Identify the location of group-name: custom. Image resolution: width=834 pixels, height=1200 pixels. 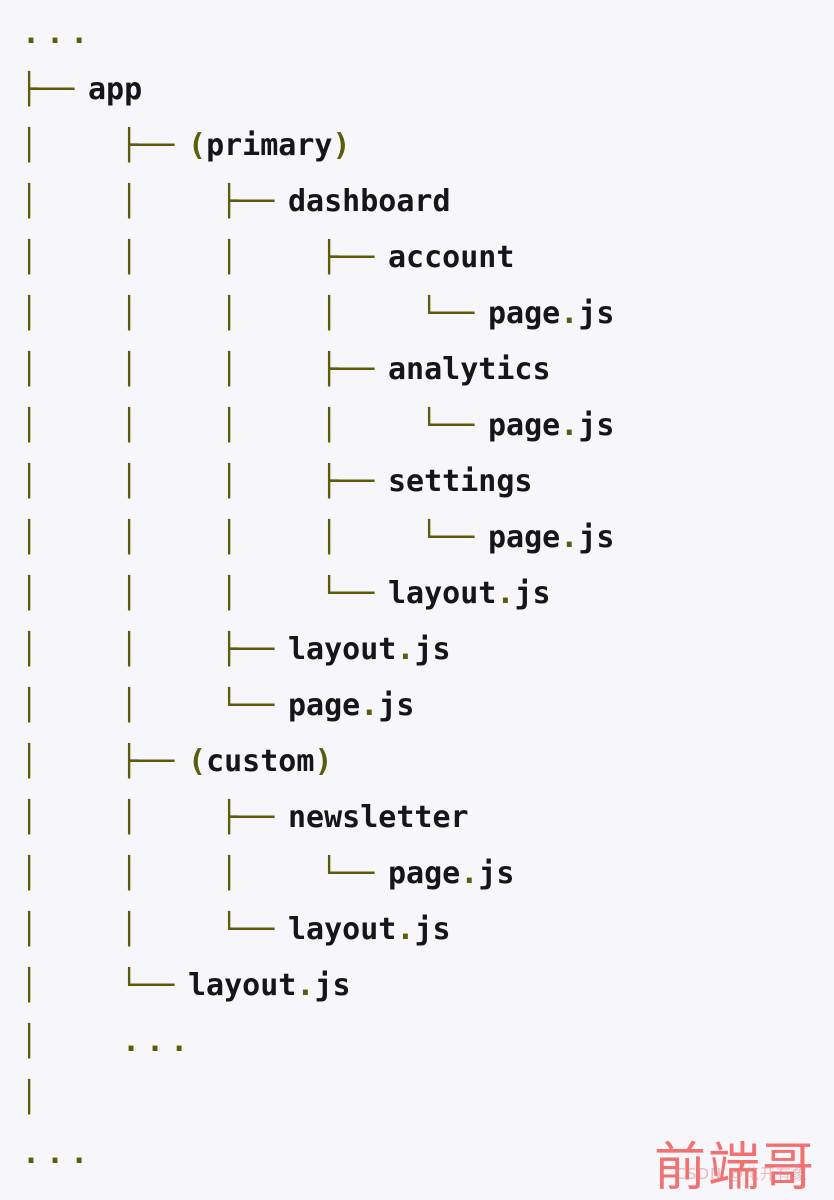
(260, 761).